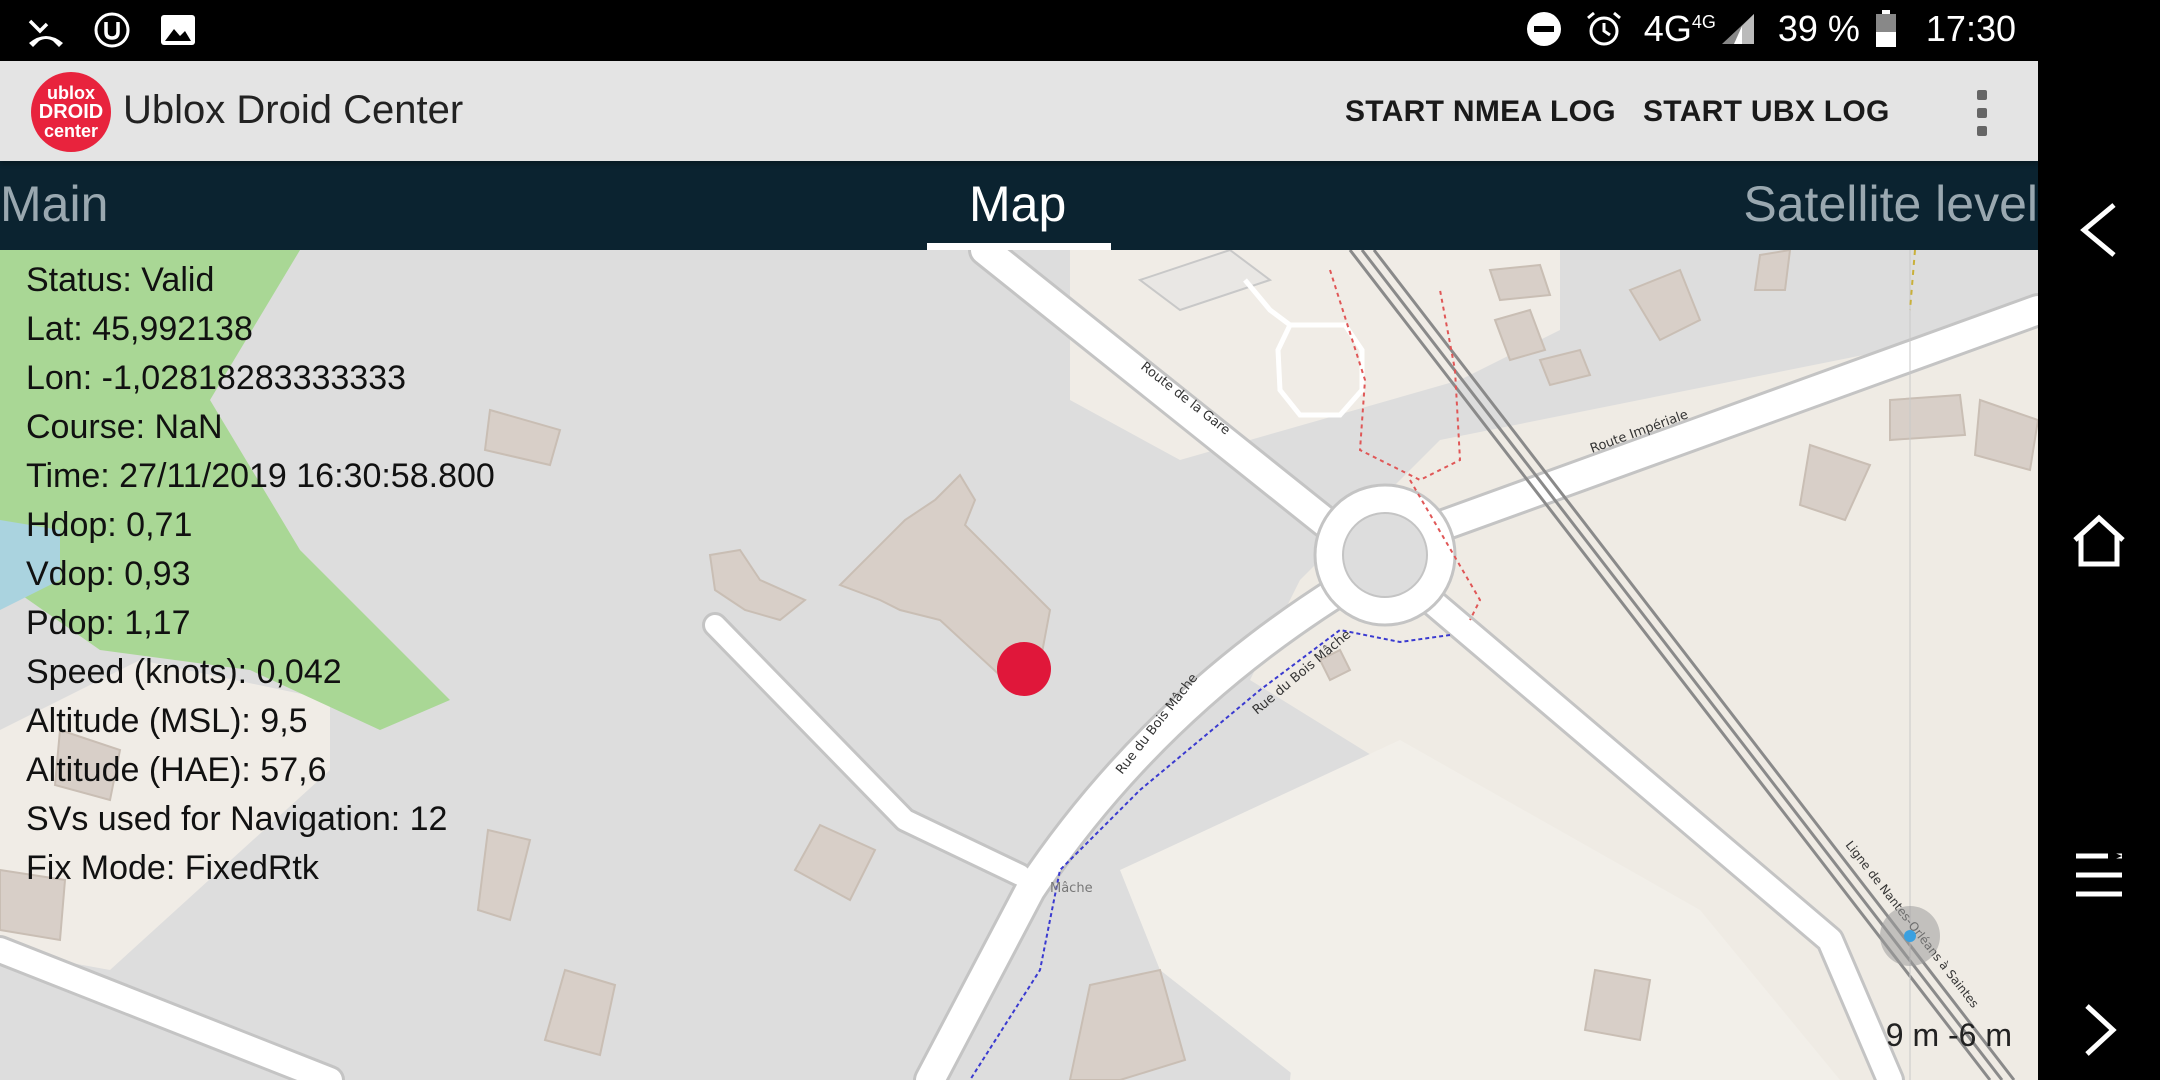 Image resolution: width=2160 pixels, height=1080 pixels. I want to click on back-icon, so click(2099, 230).